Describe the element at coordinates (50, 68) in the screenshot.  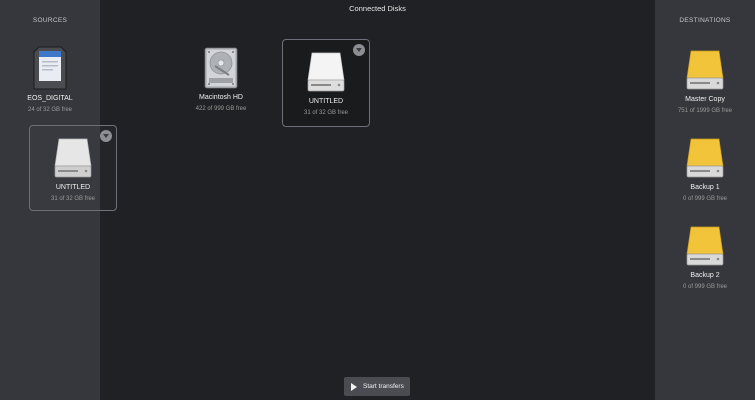
I see `sd-card-icon` at that location.